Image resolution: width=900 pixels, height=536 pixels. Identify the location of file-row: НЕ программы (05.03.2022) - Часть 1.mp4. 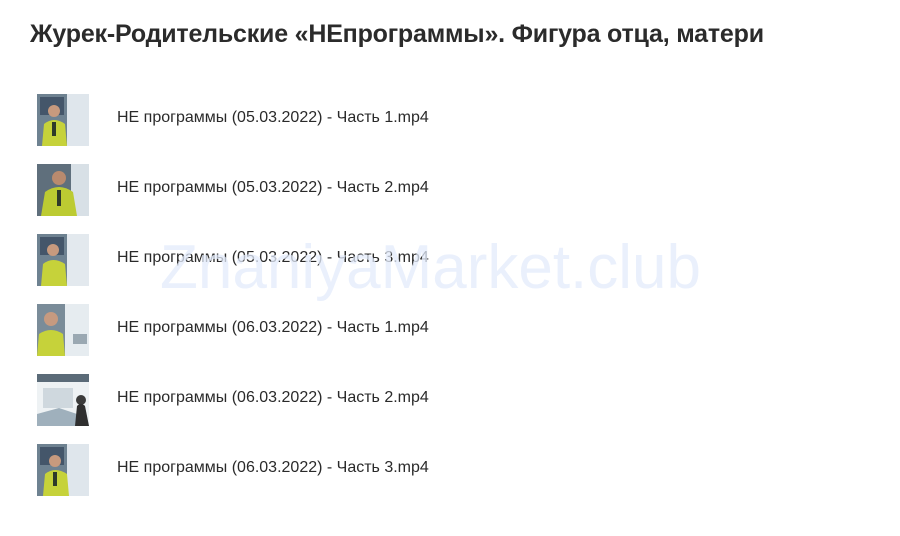
(450, 120).